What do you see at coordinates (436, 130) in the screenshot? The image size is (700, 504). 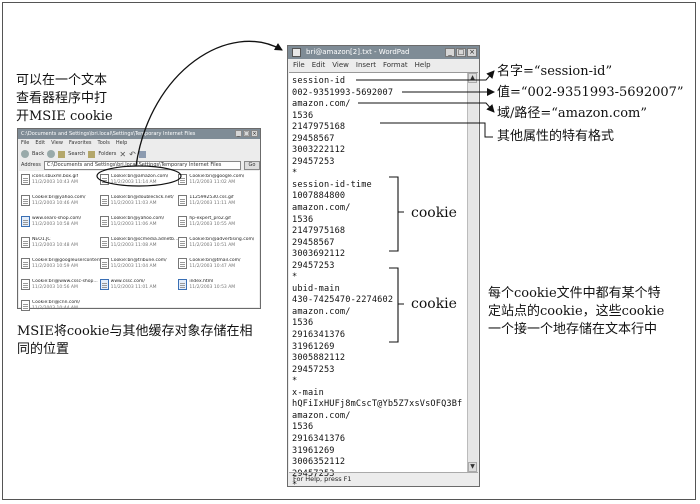 I see `attributes-pointer` at bounding box center [436, 130].